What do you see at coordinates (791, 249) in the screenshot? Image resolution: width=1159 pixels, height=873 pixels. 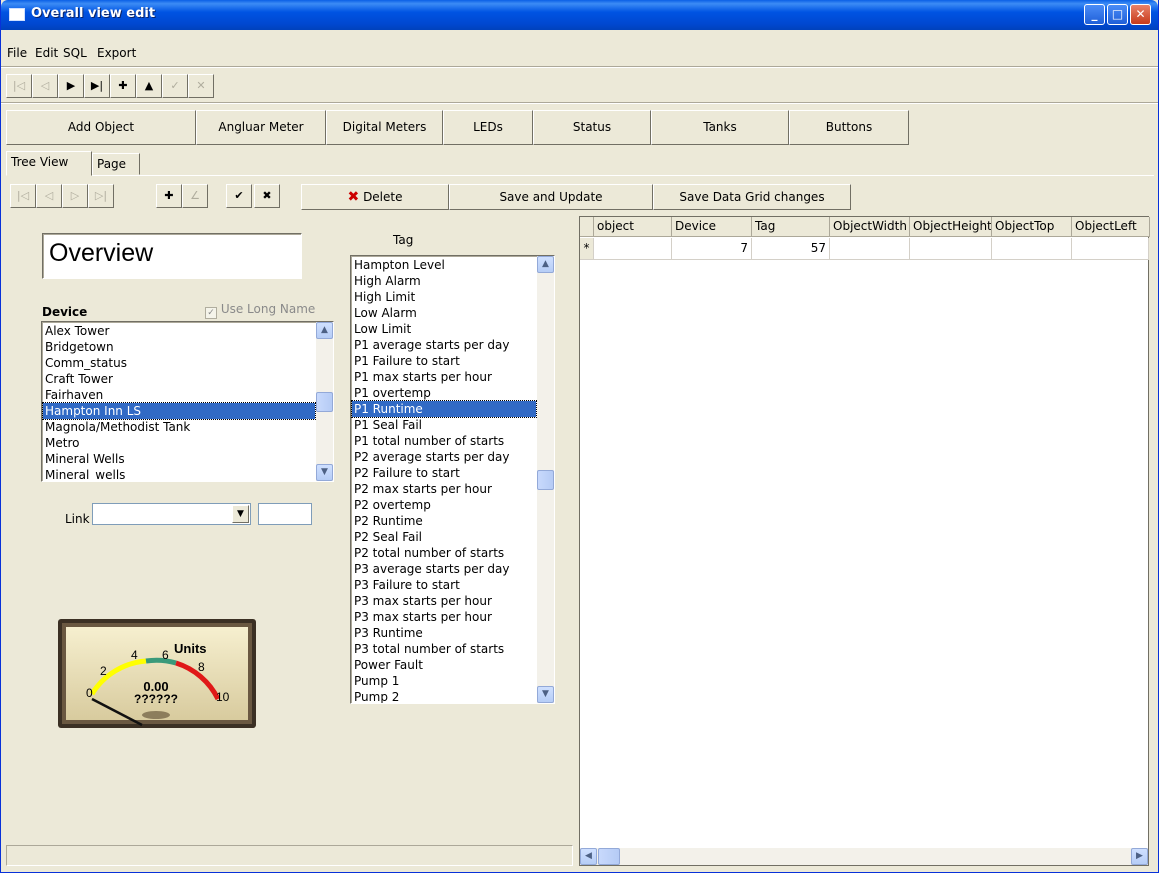 I see `grid-cell-tag: 57` at bounding box center [791, 249].